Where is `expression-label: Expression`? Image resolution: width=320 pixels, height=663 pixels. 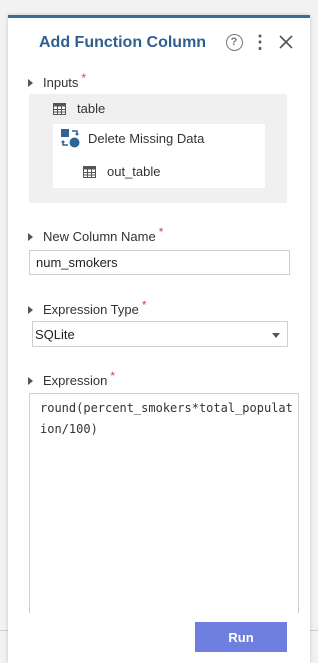
expression-label: Expression is located at coordinates (75, 380).